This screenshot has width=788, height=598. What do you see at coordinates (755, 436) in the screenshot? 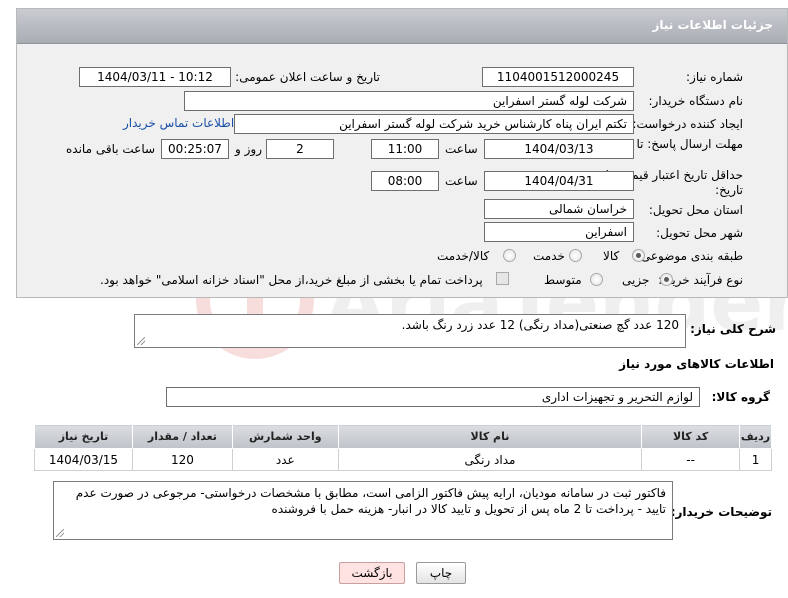
I see `col-row: ردیف` at bounding box center [755, 436].